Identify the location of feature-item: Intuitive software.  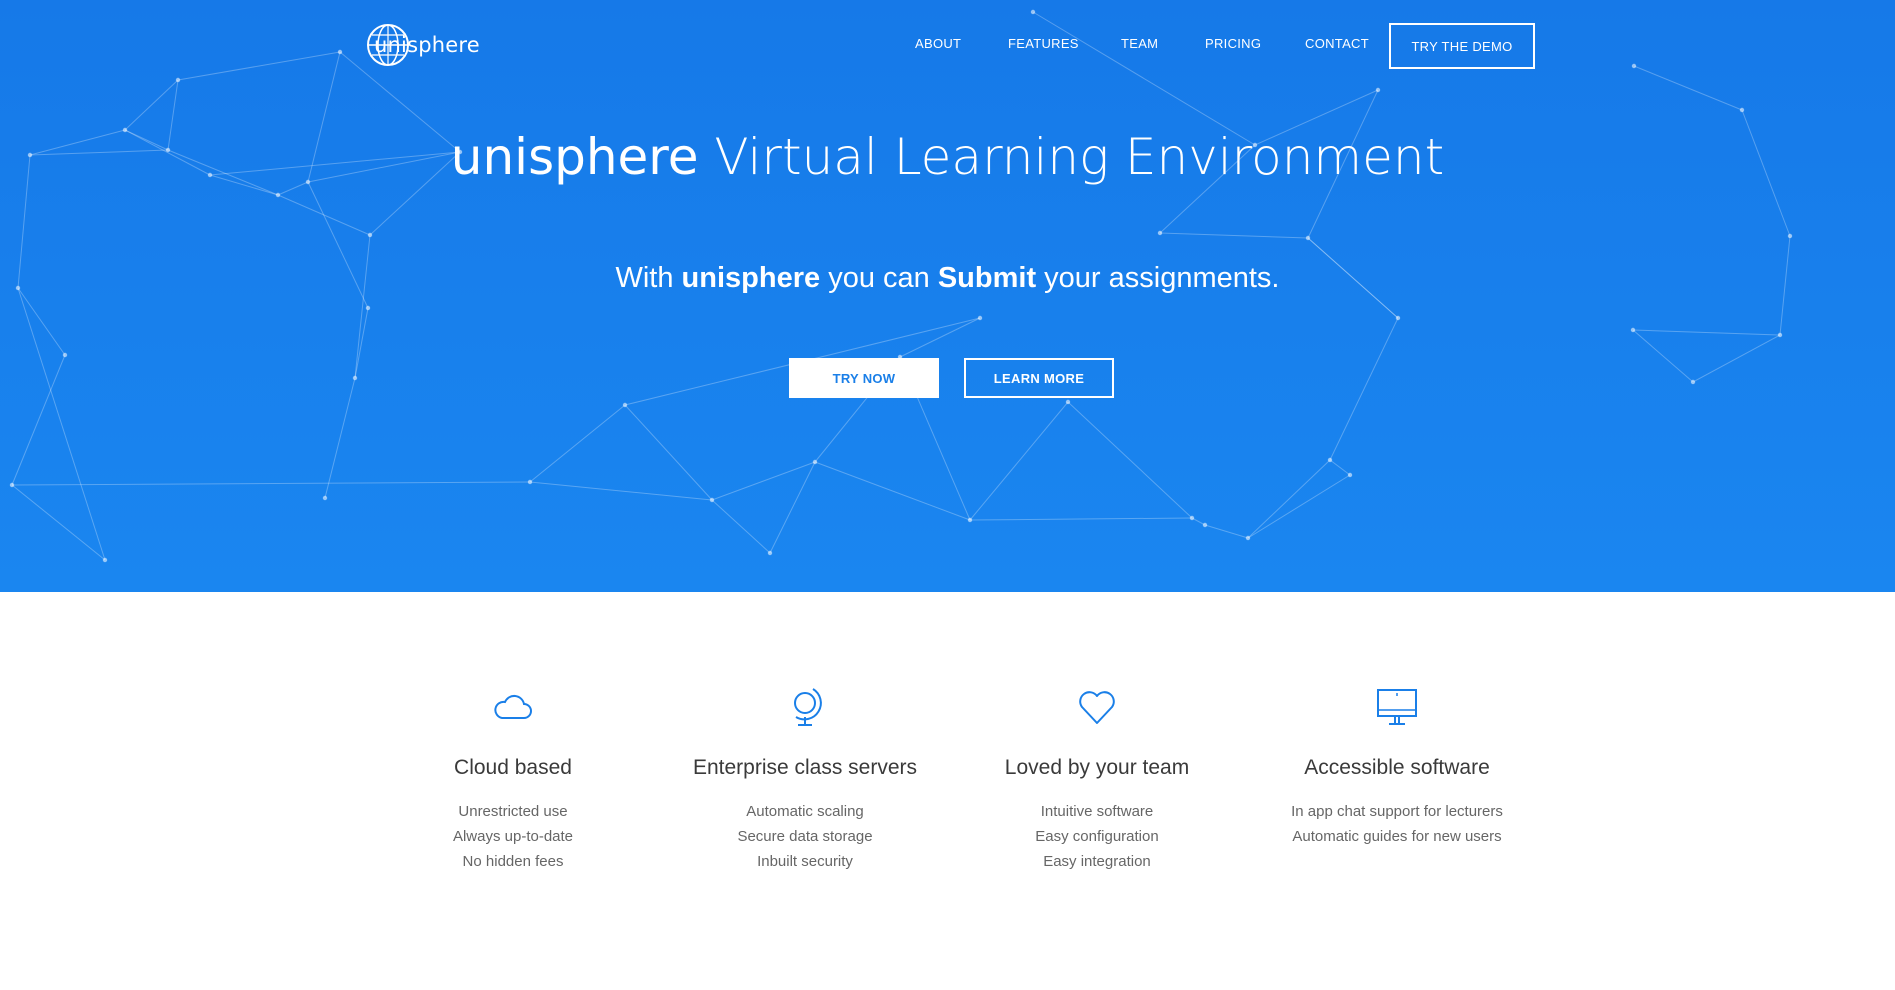
(1097, 811).